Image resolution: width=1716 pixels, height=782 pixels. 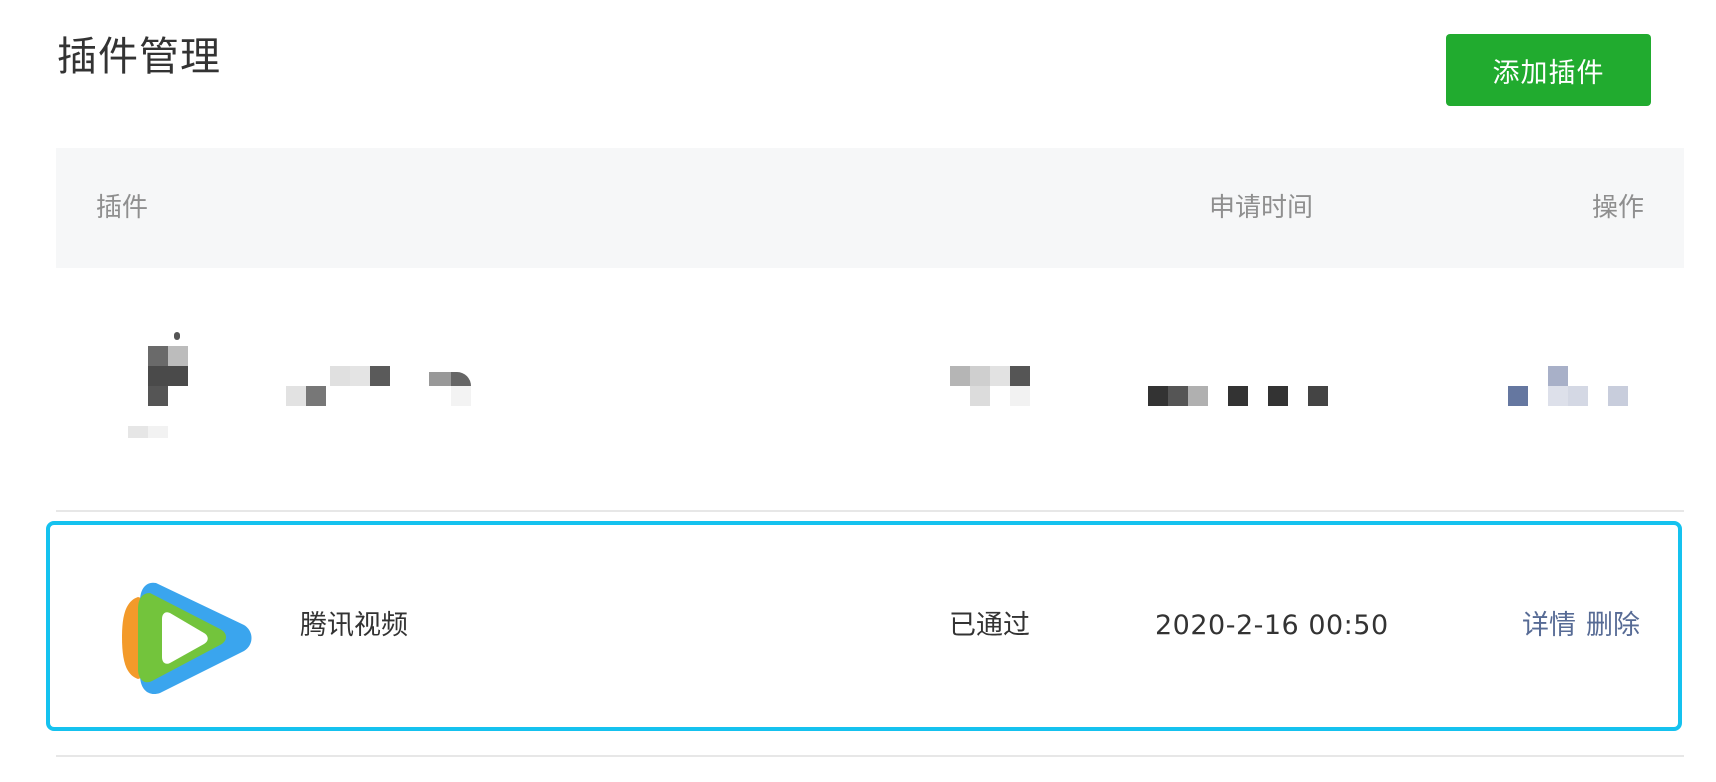 I want to click on apply-time: 2020-2-16 00:50, so click(x=1272, y=625).